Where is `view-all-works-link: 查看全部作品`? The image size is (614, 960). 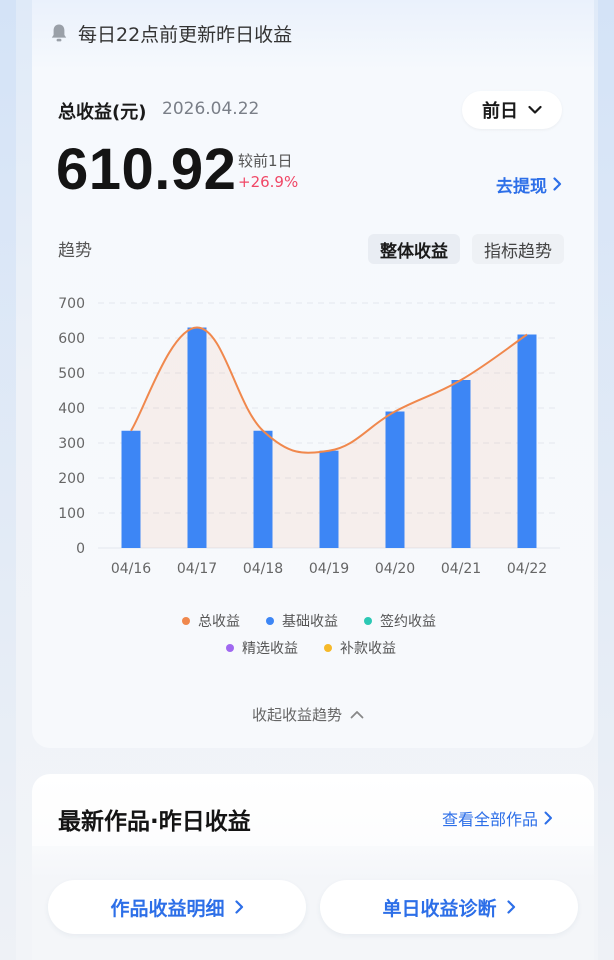 view-all-works-link: 查看全部作品 is located at coordinates (497, 818).